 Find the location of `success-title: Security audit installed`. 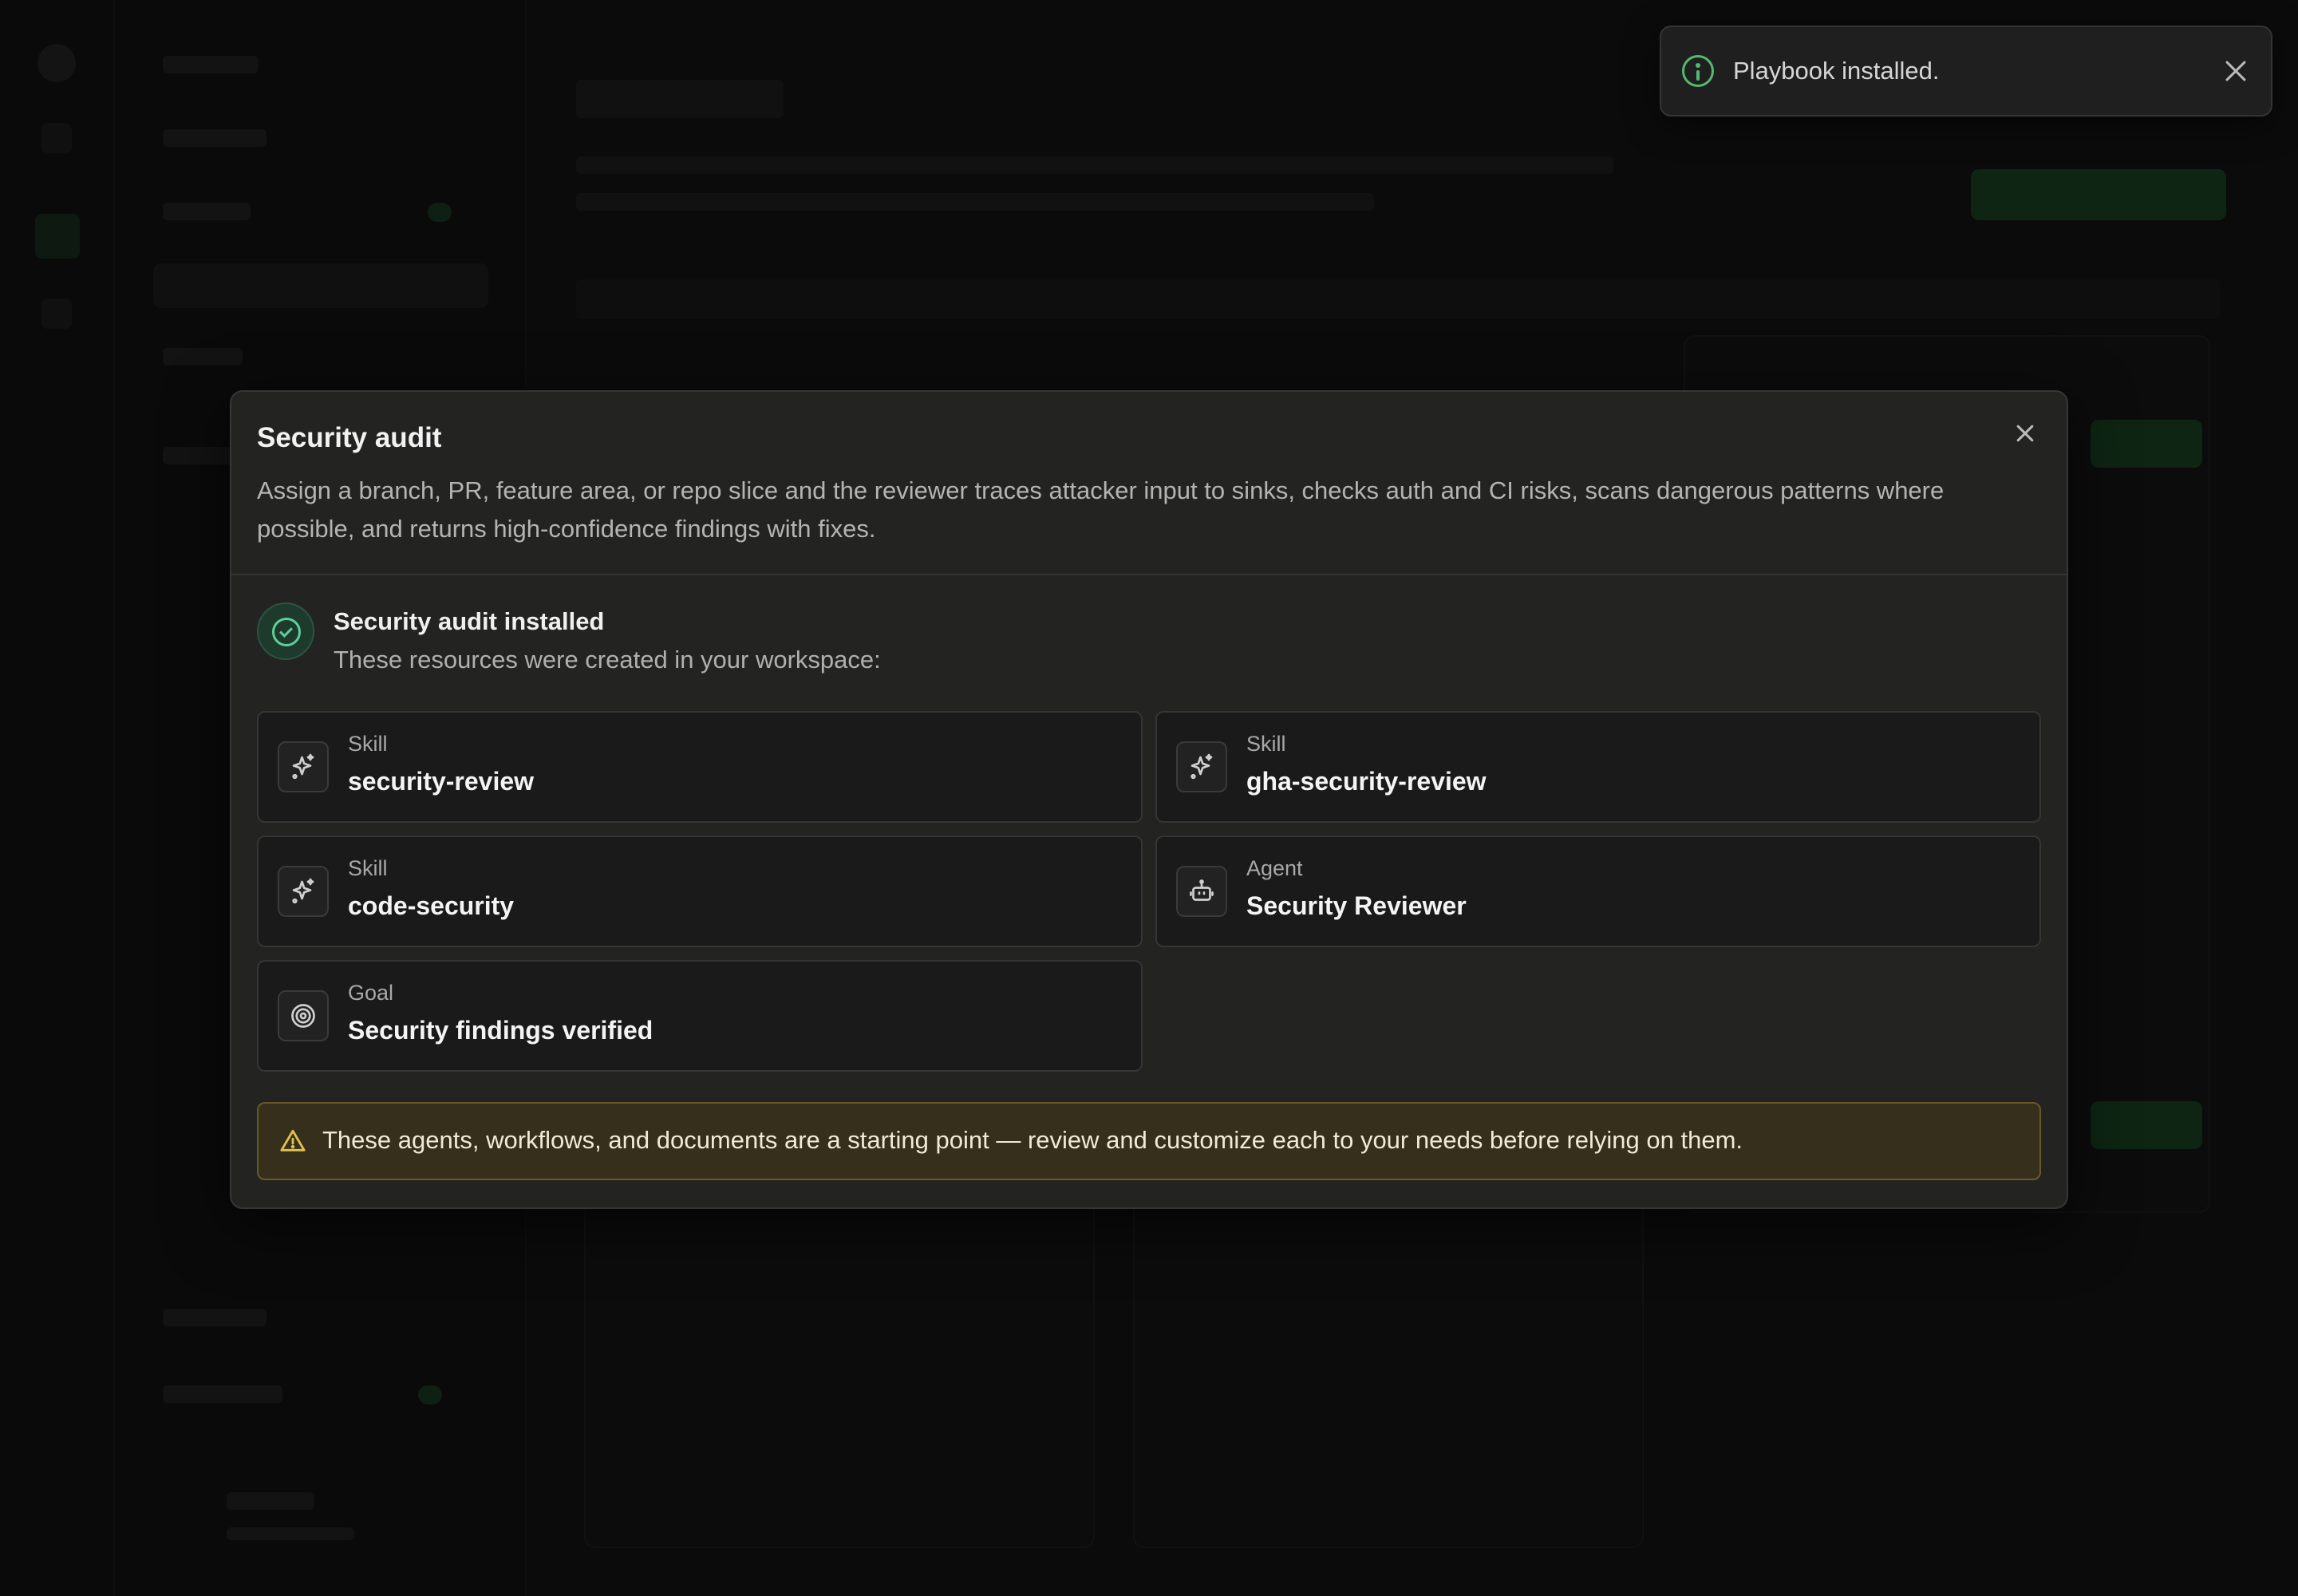

success-title: Security audit installed is located at coordinates (470, 621).